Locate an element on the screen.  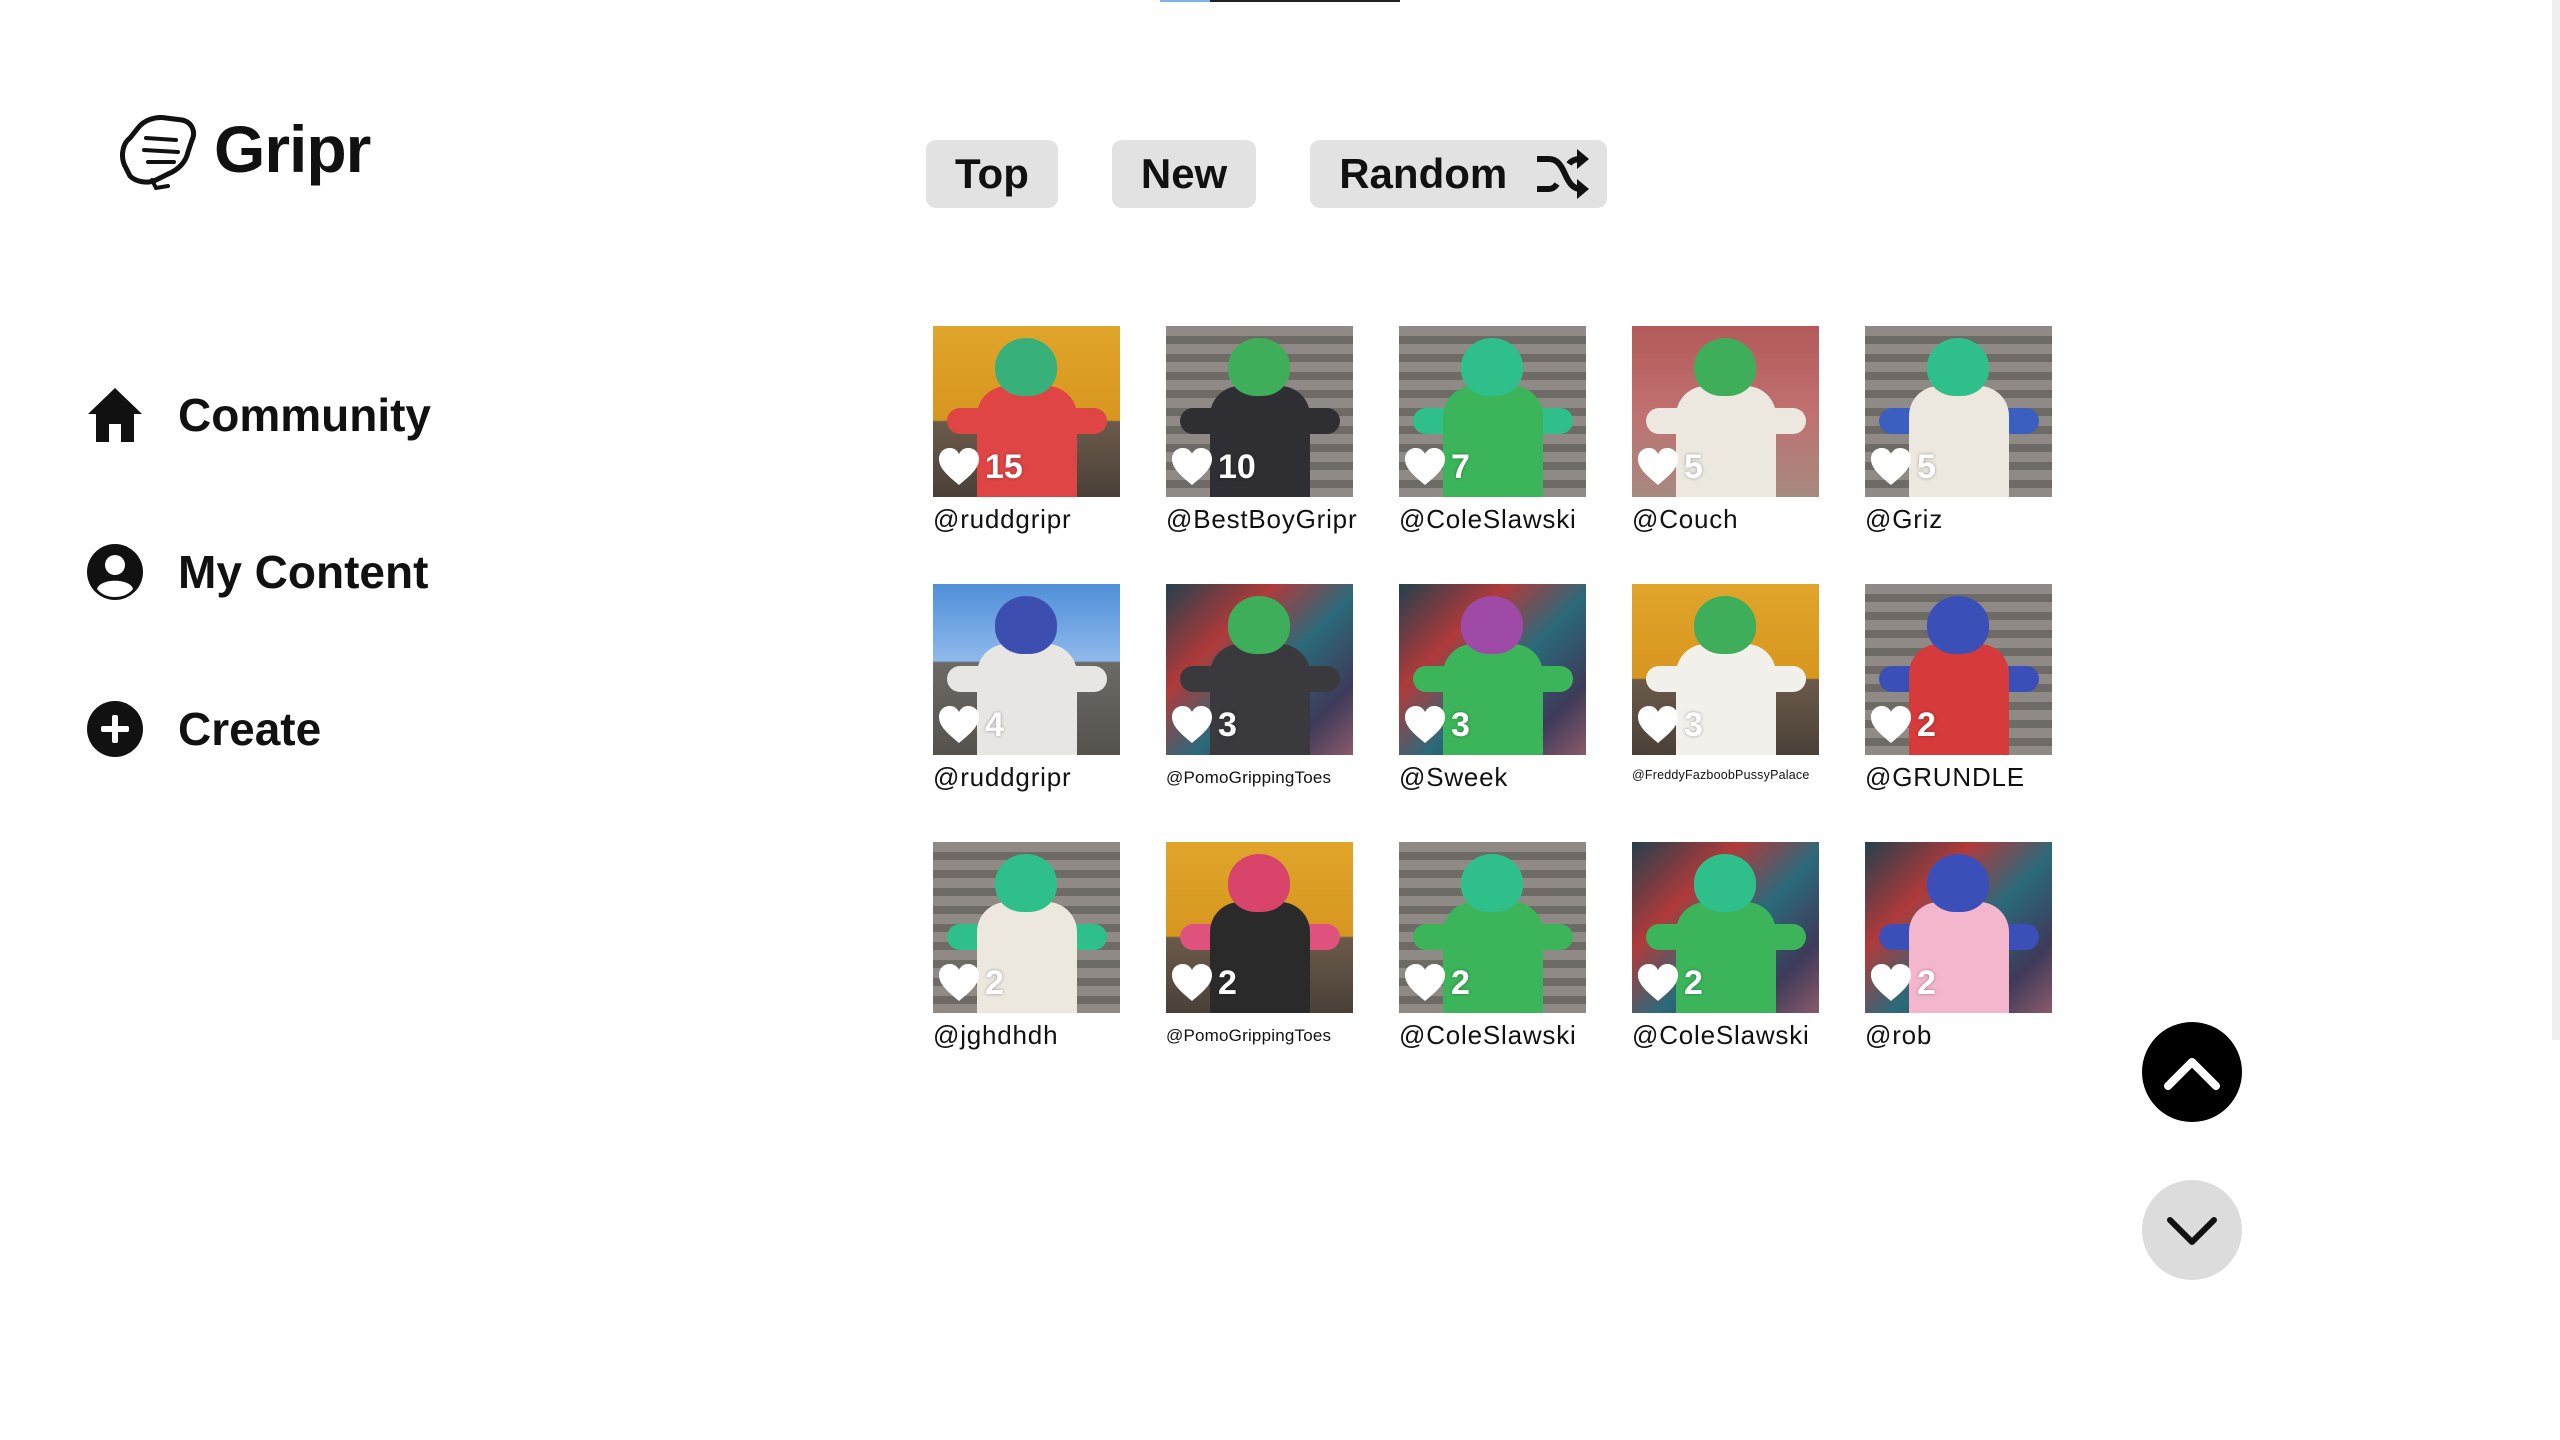
post-card: 2 @PomoGrippingToes is located at coordinates (1259, 946).